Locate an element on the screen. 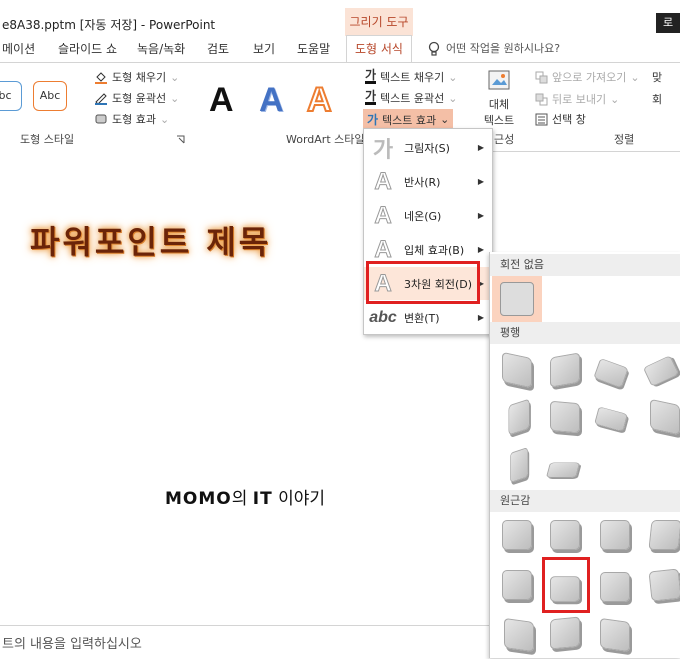 The height and width of the screenshot is (659, 680). tab-animations: 메이션 is located at coordinates (18, 49).